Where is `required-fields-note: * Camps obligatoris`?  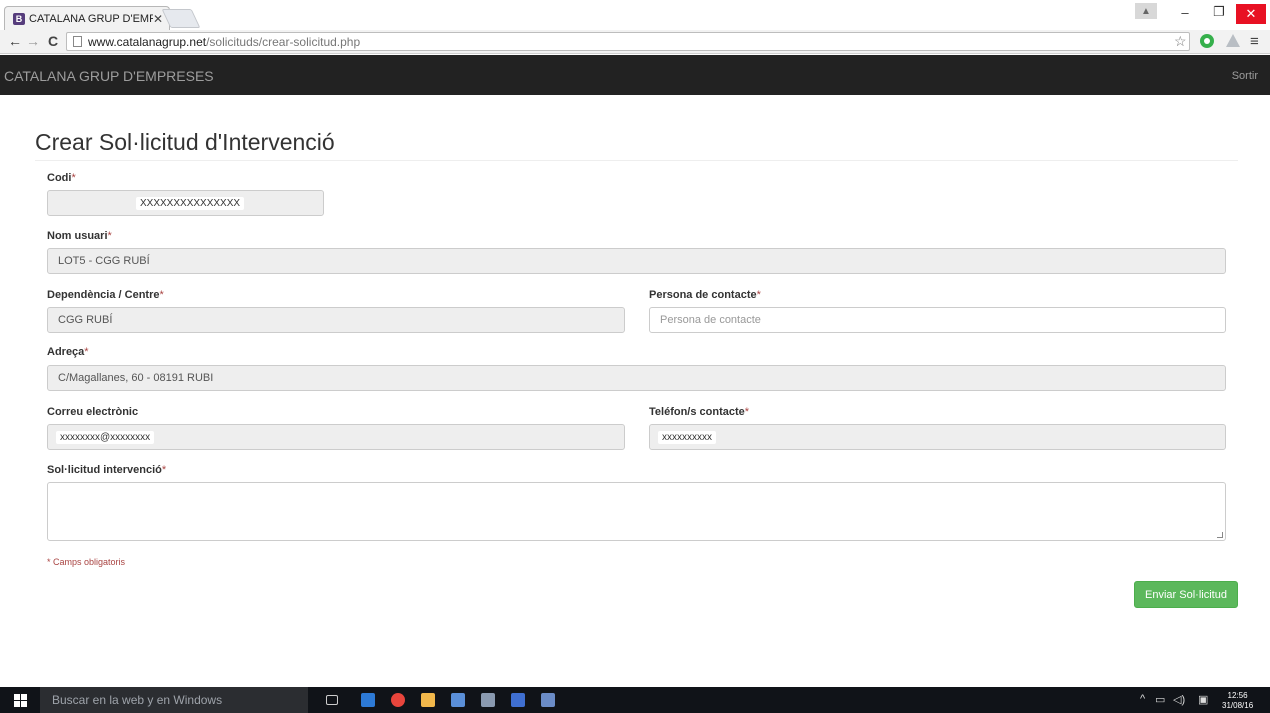 required-fields-note: * Camps obligatoris is located at coordinates (86, 562).